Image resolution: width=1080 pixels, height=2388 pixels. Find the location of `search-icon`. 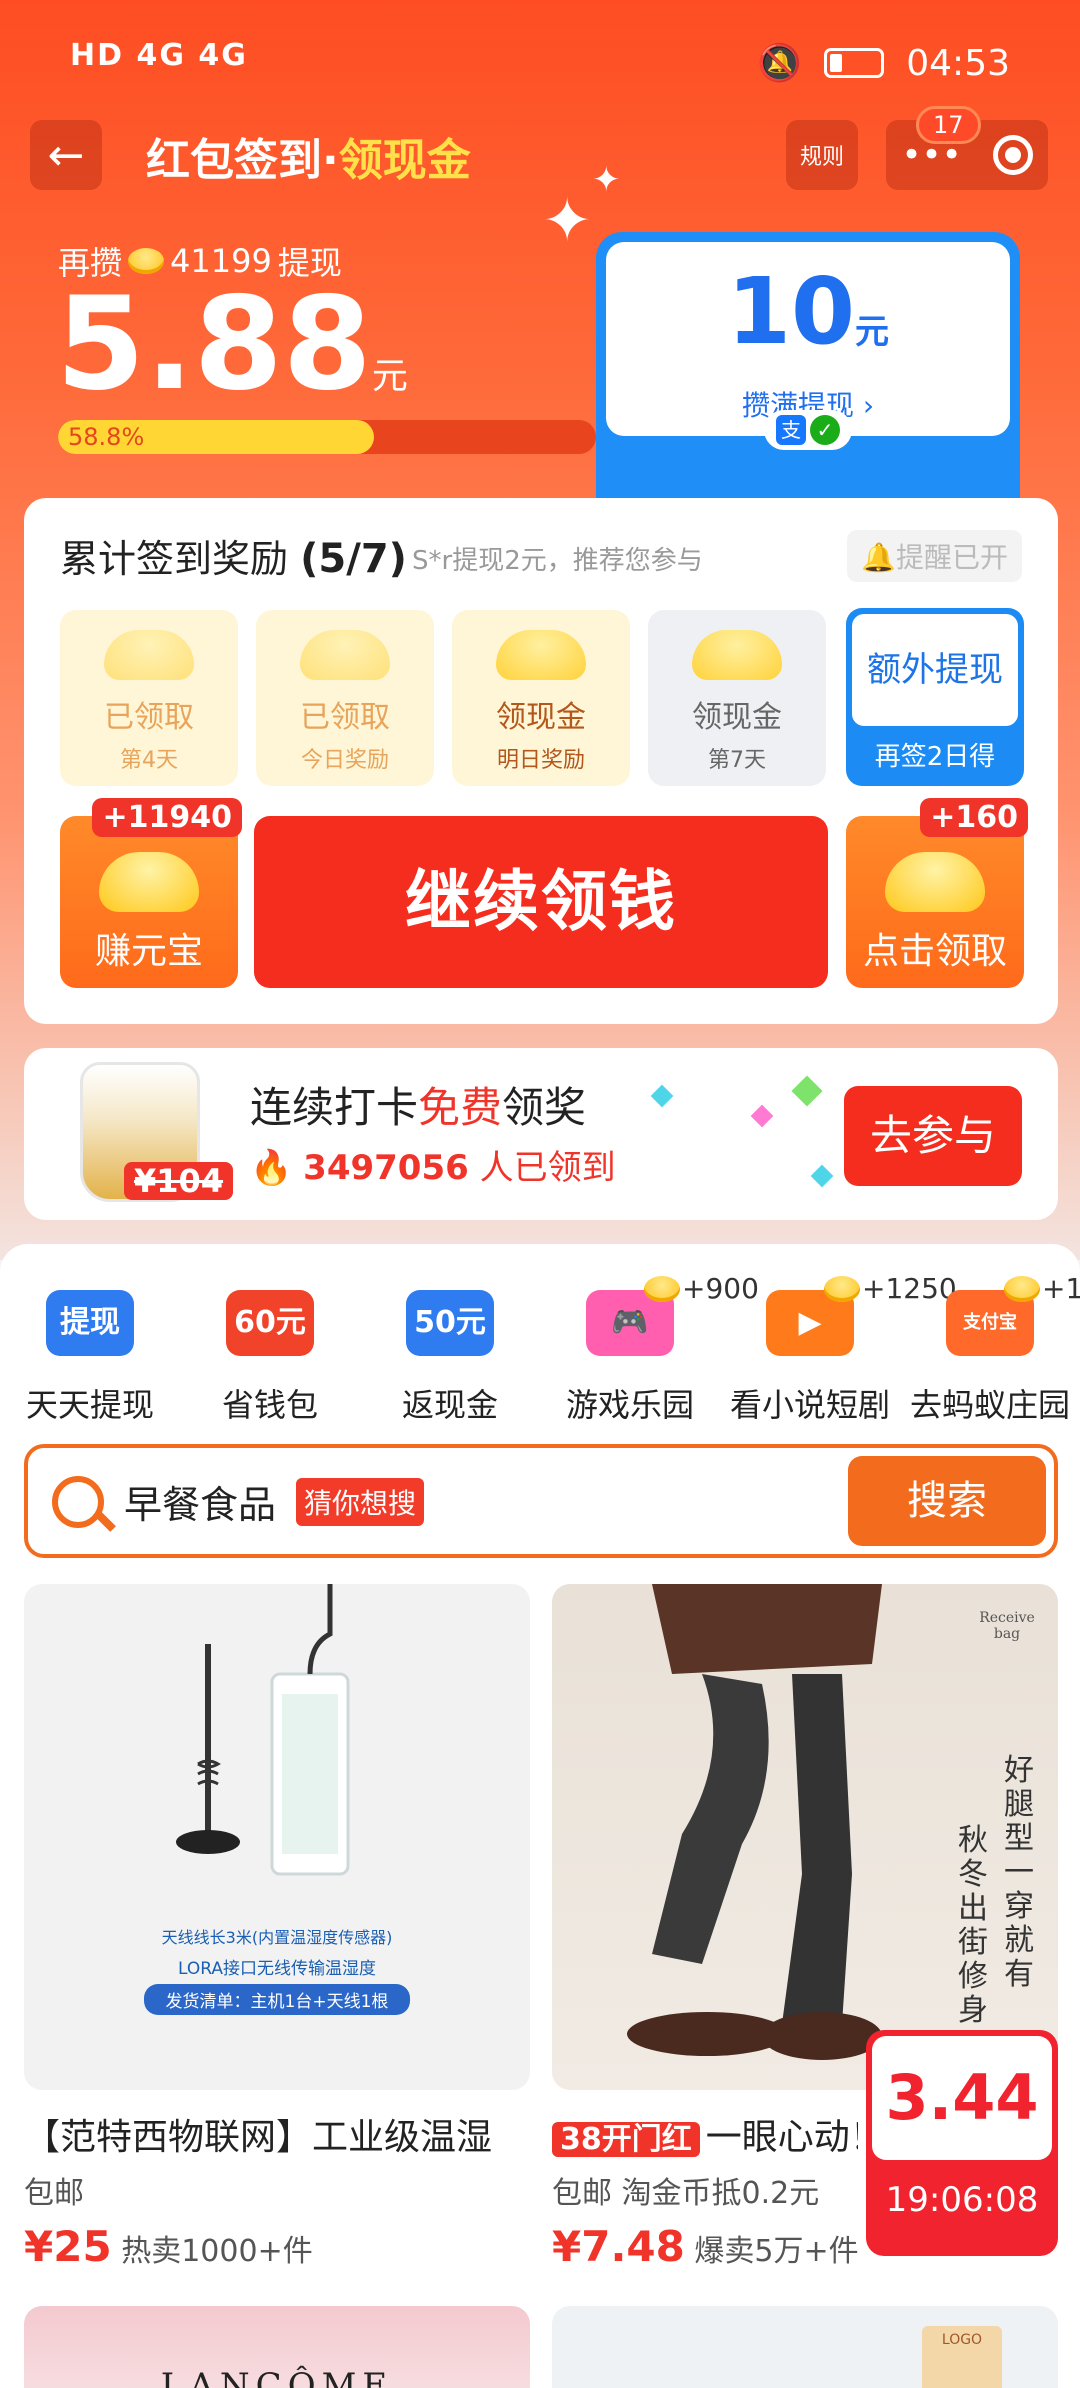

search-icon is located at coordinates (78, 1502).